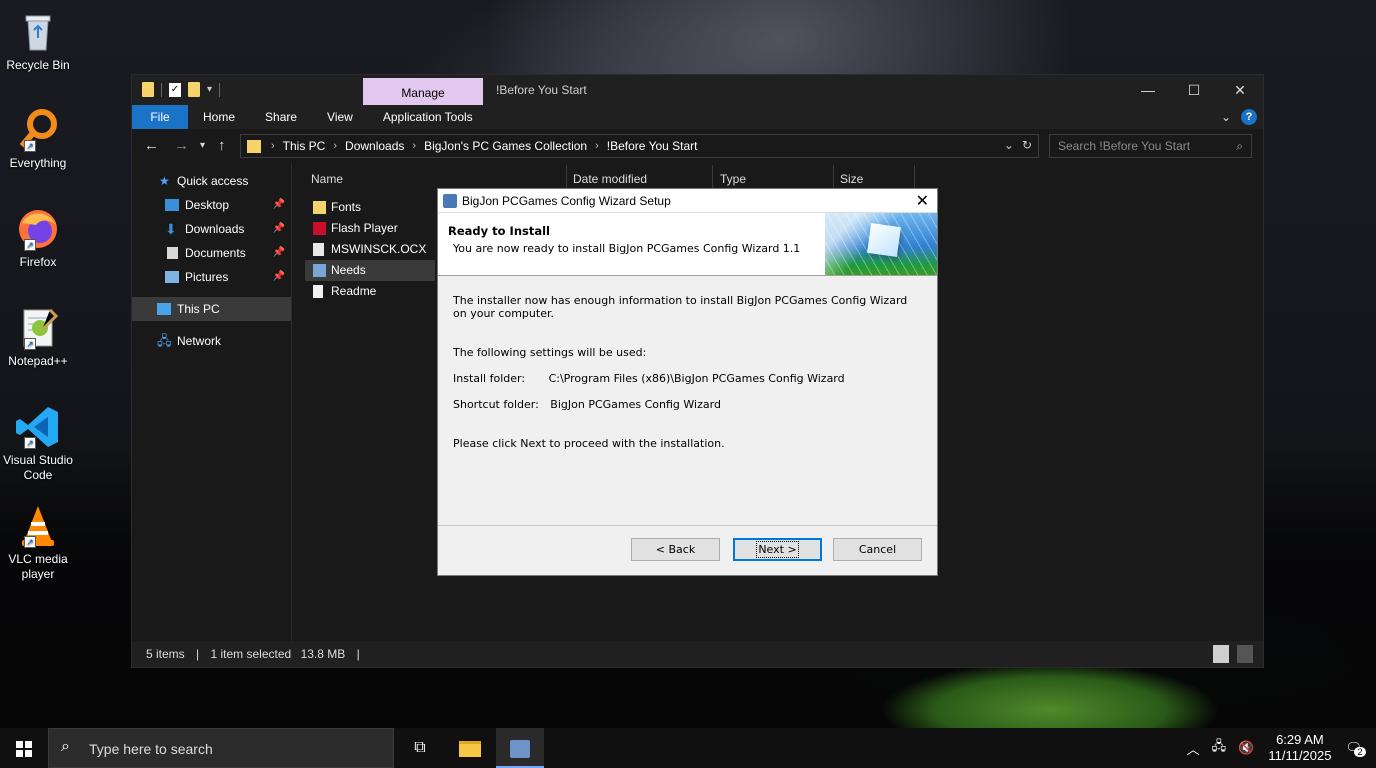 The image size is (1376, 768). What do you see at coordinates (319, 228) in the screenshot?
I see `flash-player-icon` at bounding box center [319, 228].